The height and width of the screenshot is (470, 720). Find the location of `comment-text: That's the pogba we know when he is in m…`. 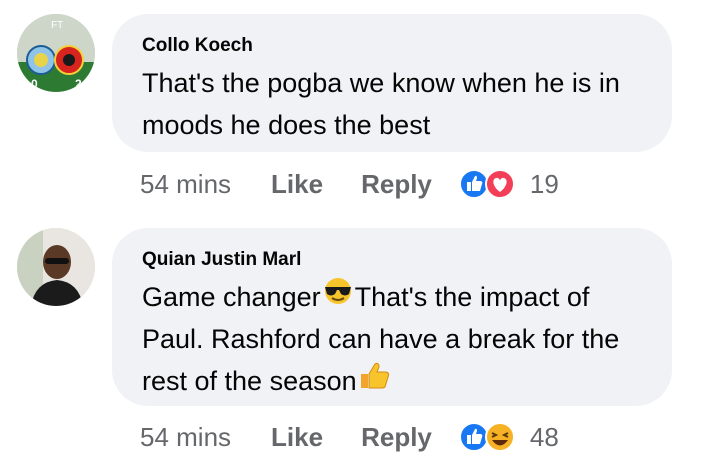

comment-text: That's the pogba we know when he is in m… is located at coordinates (392, 104).